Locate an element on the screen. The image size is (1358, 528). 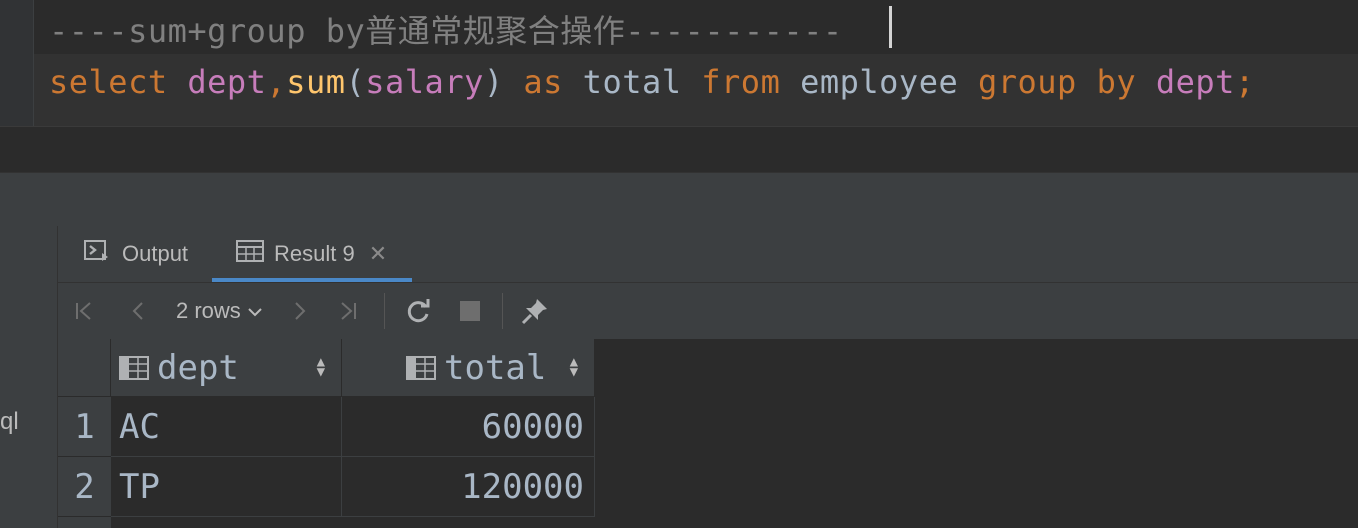
pin-icon is located at coordinates (535, 311).